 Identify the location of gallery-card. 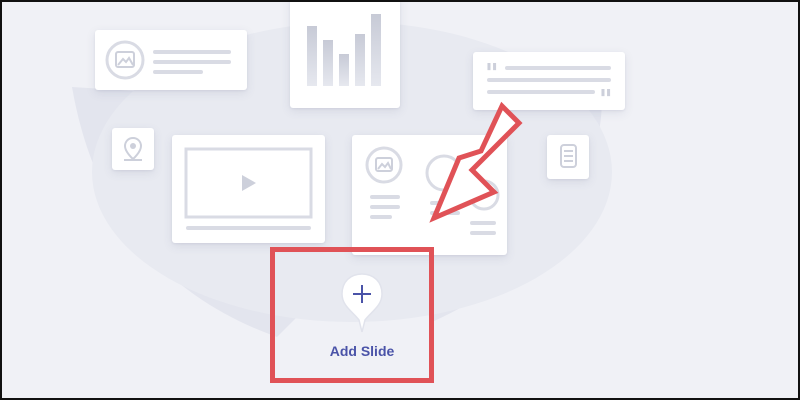
(429, 195).